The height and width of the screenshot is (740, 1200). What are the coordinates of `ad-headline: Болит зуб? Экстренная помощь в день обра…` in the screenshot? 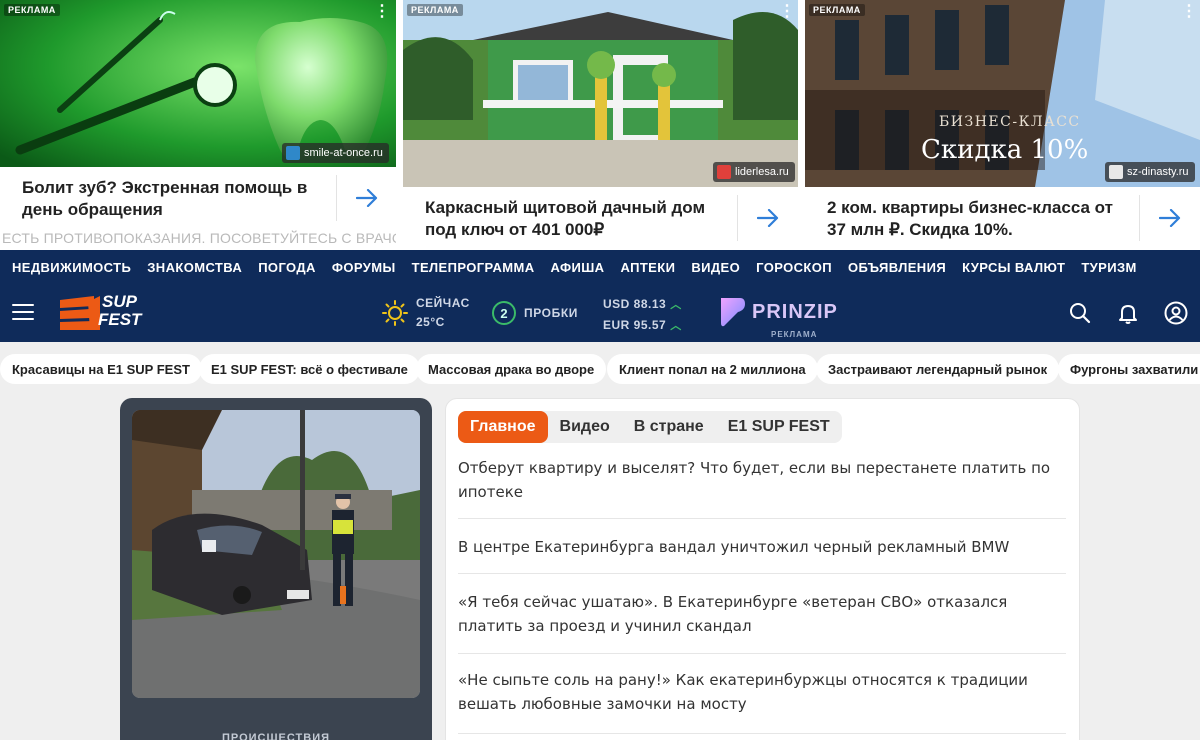 It's located at (172, 199).